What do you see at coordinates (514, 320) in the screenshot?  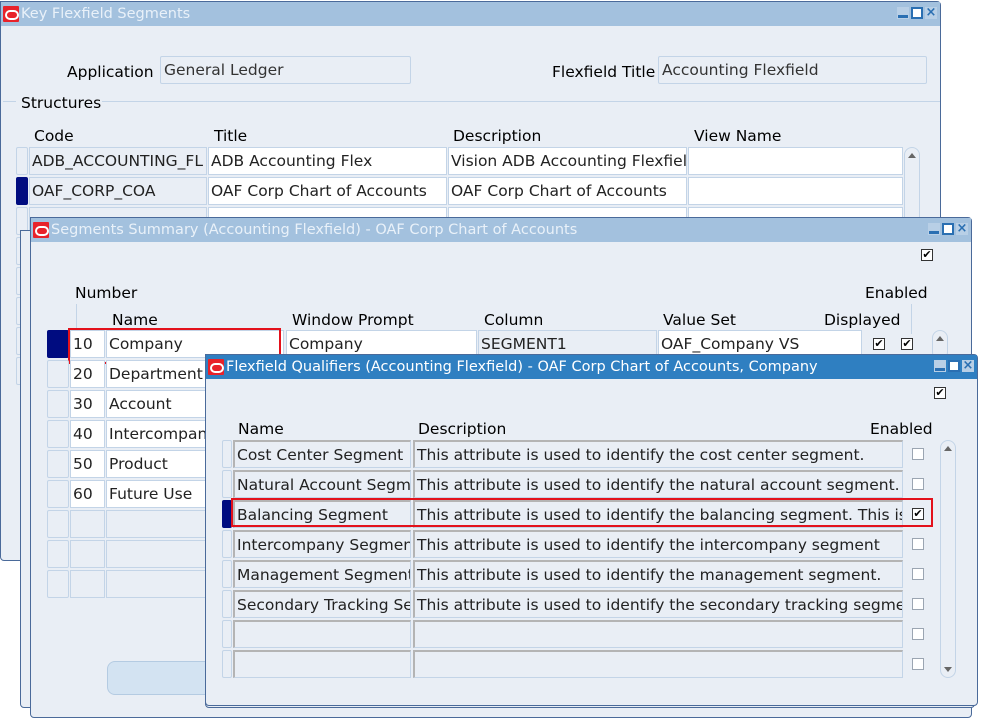 I see `col-header-column: Column` at bounding box center [514, 320].